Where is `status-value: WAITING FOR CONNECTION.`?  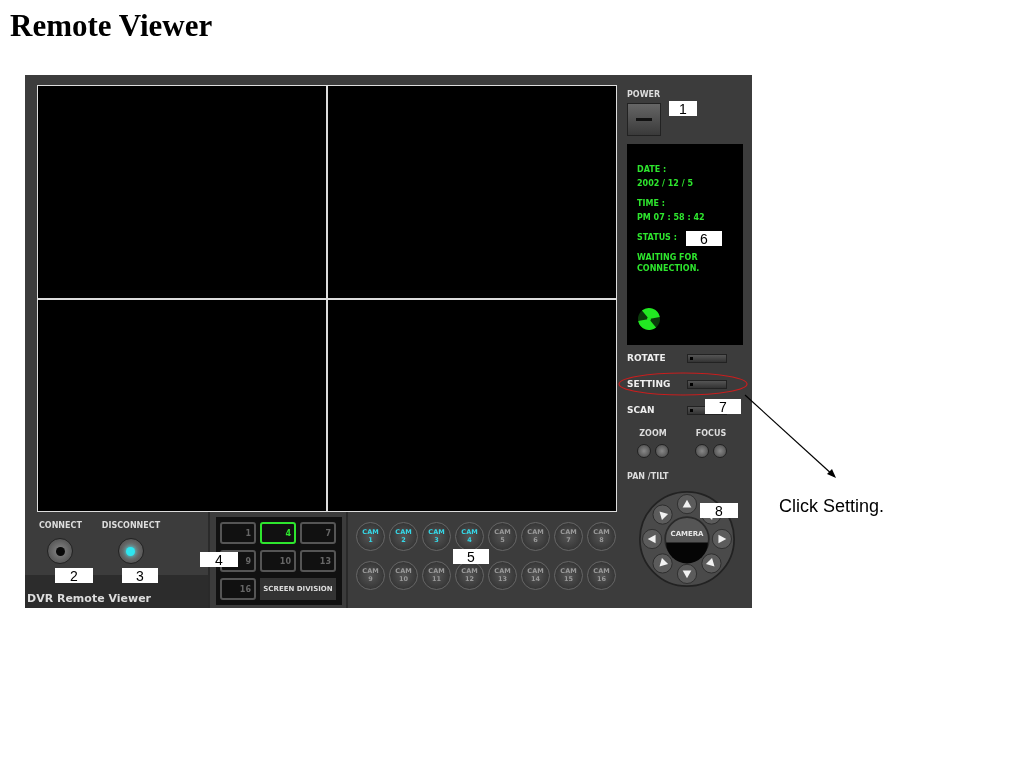
status-value: WAITING FOR CONNECTION. is located at coordinates (669, 263).